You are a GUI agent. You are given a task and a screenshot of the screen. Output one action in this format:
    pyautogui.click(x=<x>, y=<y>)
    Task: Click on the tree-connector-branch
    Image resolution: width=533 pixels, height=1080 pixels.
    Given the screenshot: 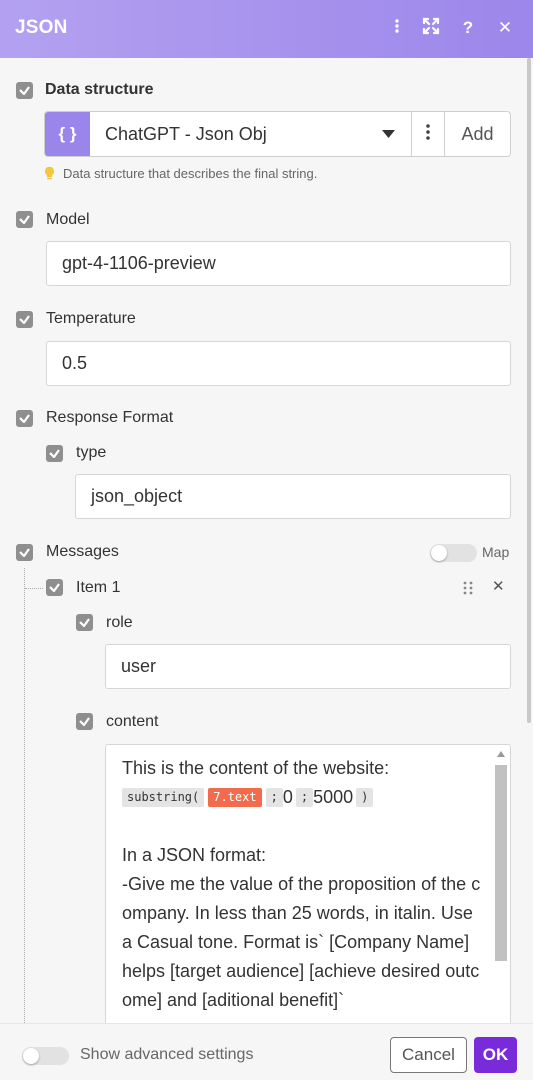 What is the action you would take?
    pyautogui.click(x=34, y=588)
    